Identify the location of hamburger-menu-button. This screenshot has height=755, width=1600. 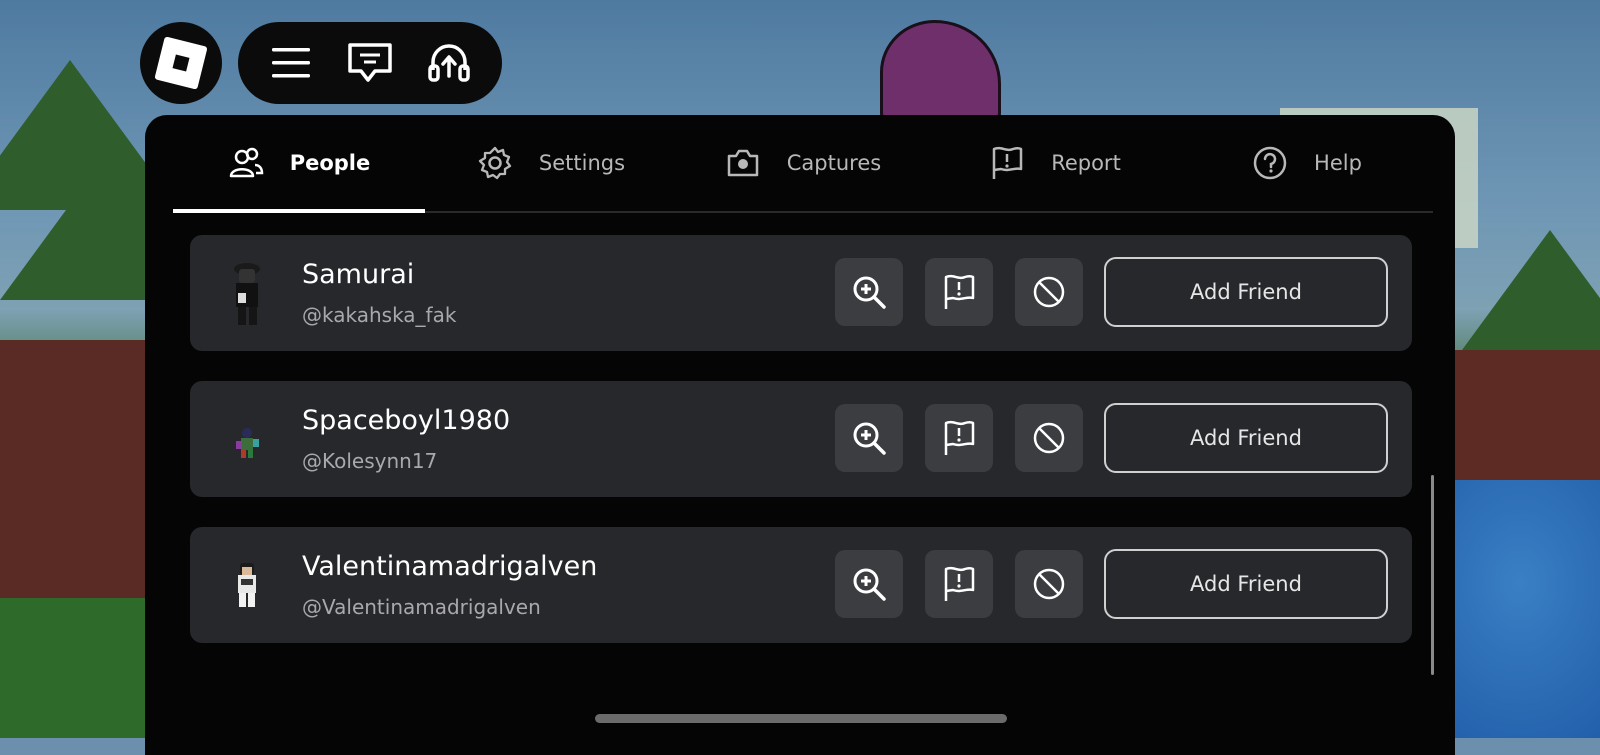
(291, 63).